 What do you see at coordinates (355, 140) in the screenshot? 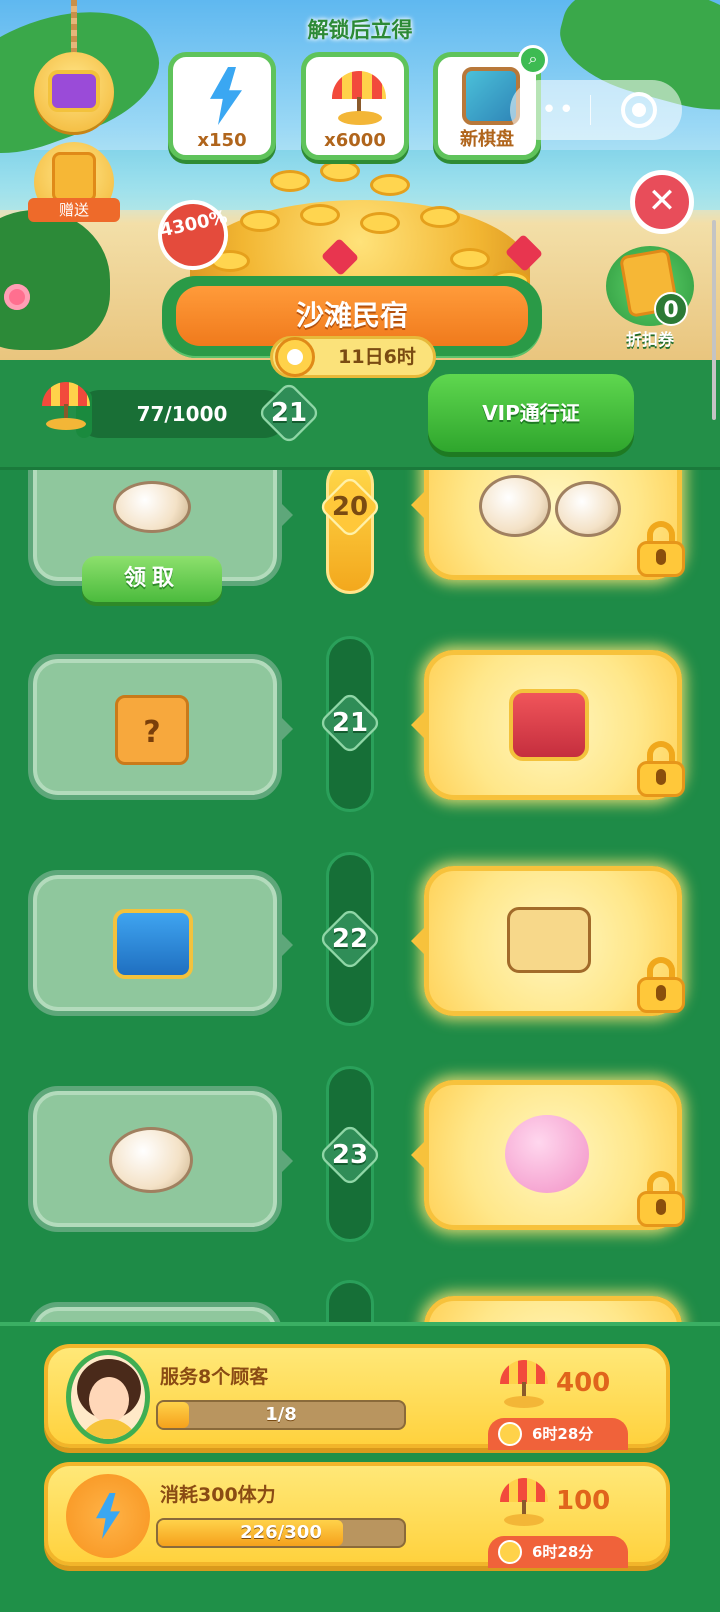
I see `reward-amount: x6000` at bounding box center [355, 140].